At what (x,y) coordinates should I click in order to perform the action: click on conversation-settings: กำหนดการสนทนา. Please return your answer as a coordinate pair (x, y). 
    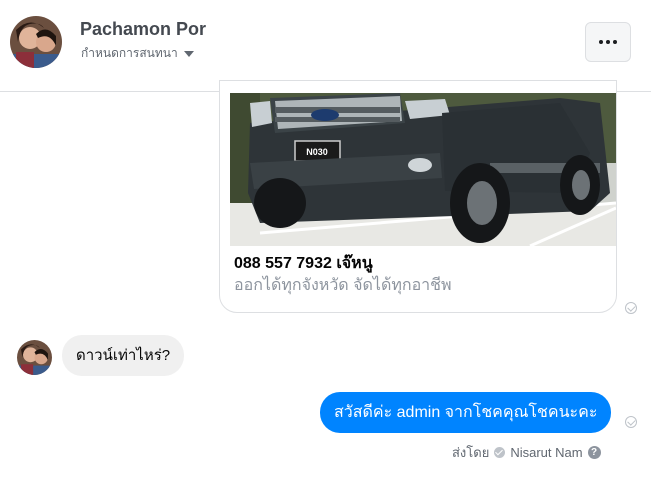
    Looking at the image, I should click on (137, 53).